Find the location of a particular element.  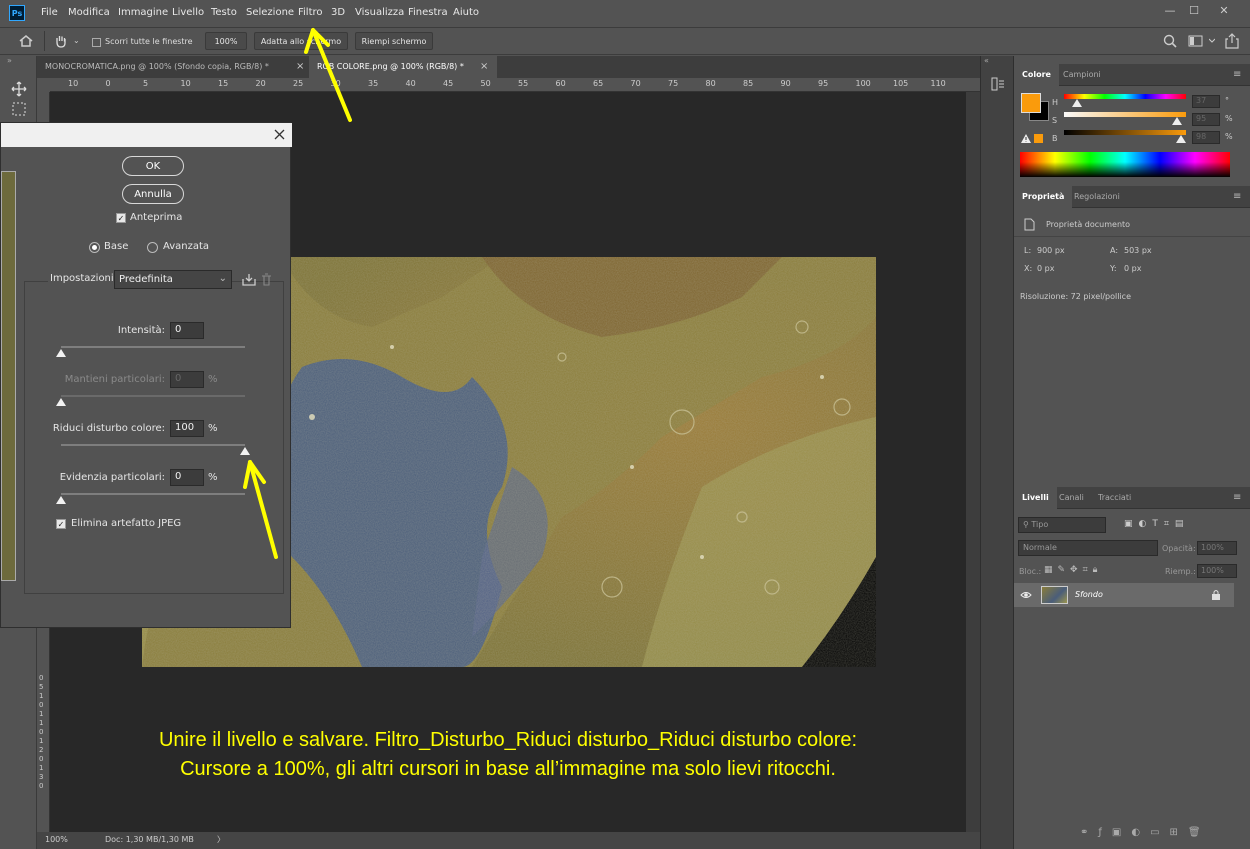

cancel-button: Annulla is located at coordinates (153, 194).